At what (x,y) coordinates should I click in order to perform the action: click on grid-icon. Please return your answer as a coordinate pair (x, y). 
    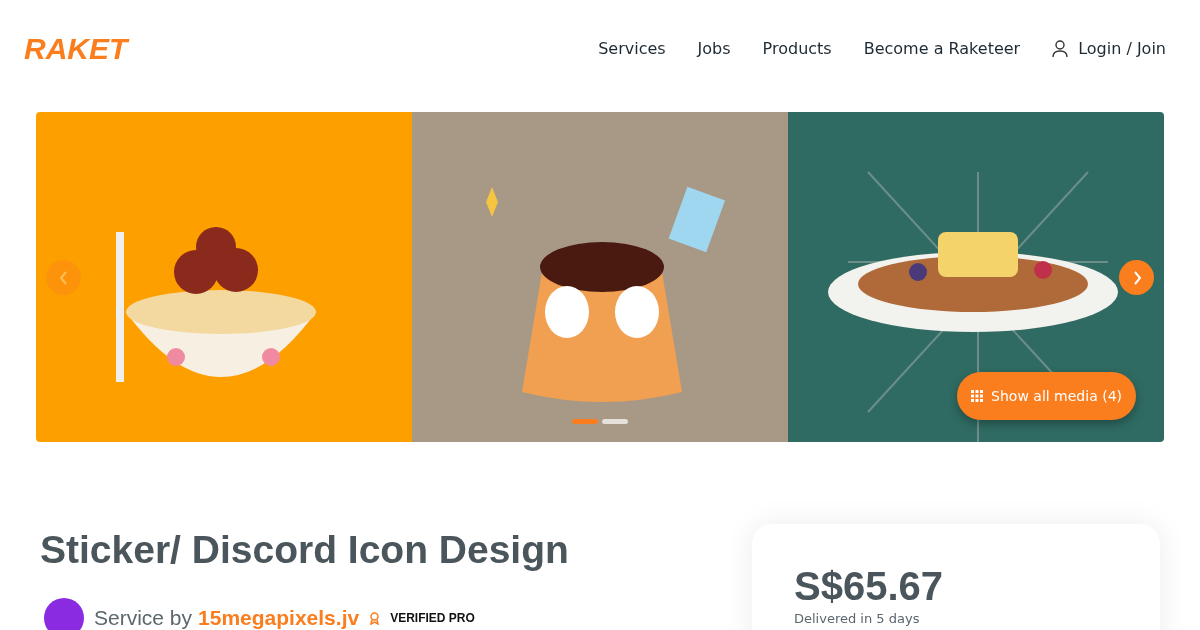
    Looking at the image, I should click on (977, 396).